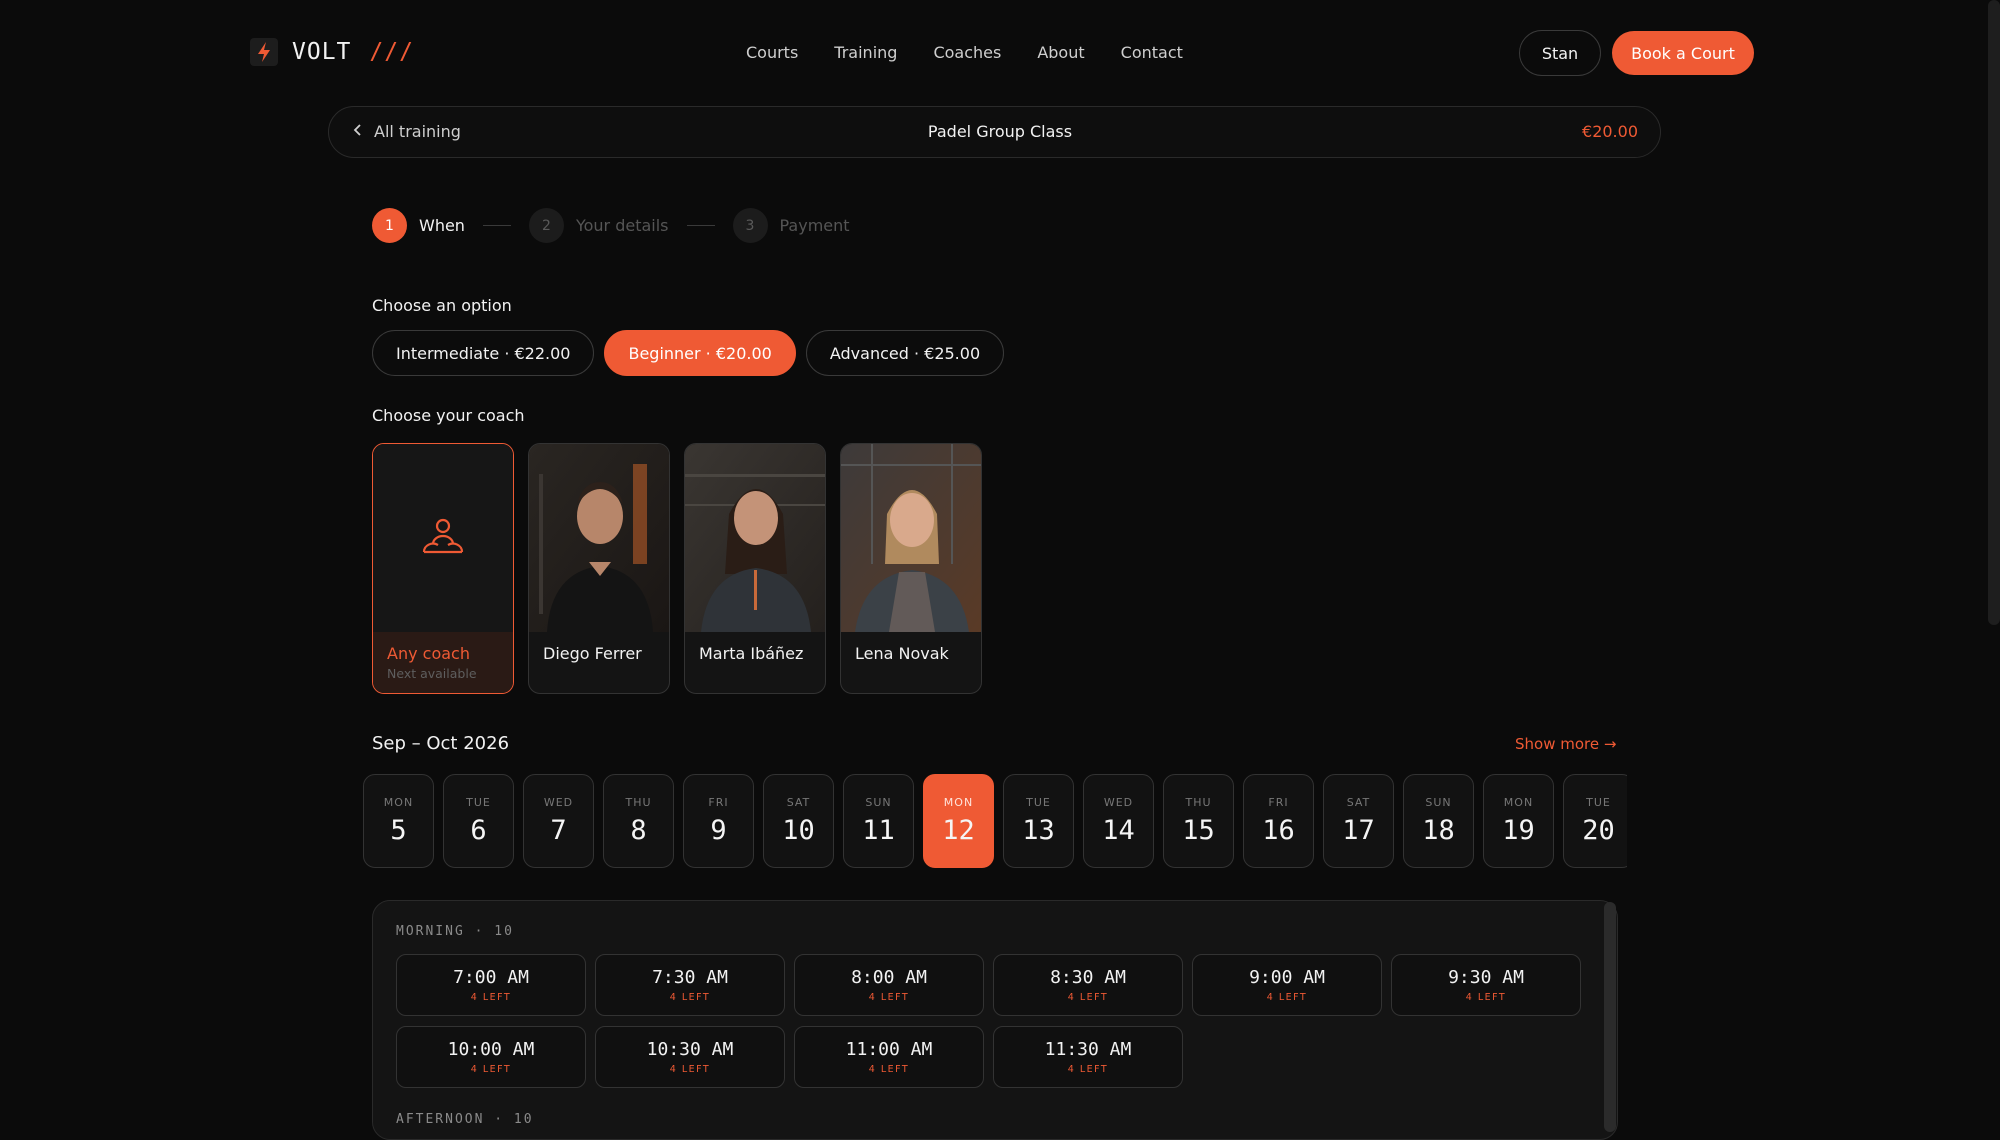  What do you see at coordinates (1994, 312) in the screenshot?
I see `page-scrollbar` at bounding box center [1994, 312].